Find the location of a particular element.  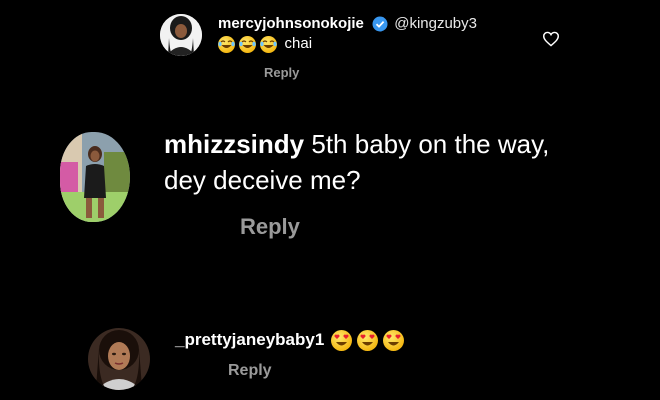

username: mercyjohnsonokojie is located at coordinates (291, 23).